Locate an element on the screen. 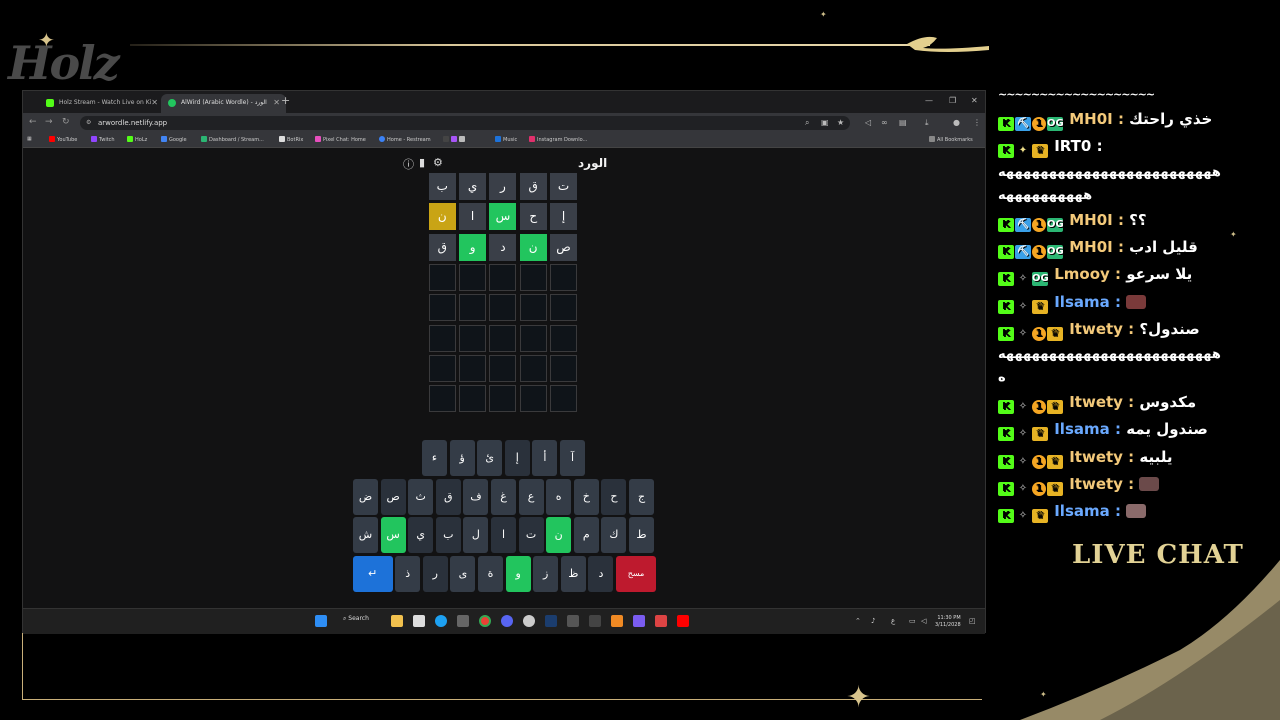 The image size is (1280, 720). letter-key: ة is located at coordinates (490, 574).